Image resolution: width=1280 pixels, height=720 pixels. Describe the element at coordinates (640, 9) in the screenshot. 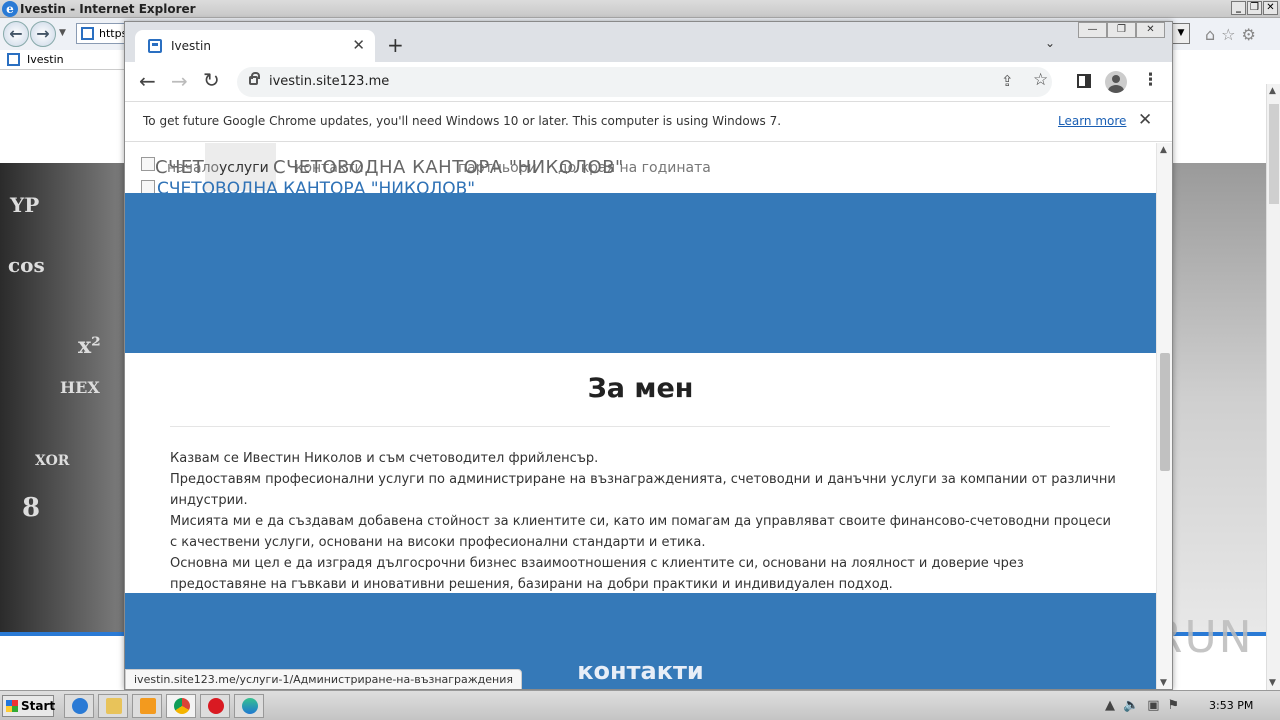

I see `ie-title-bar: e Ivestin - Internet Explorer _ ❐ ✕` at that location.